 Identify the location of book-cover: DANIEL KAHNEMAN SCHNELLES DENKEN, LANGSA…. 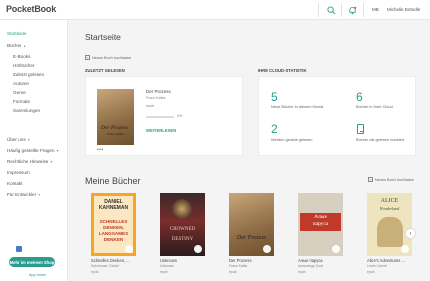
(113, 224).